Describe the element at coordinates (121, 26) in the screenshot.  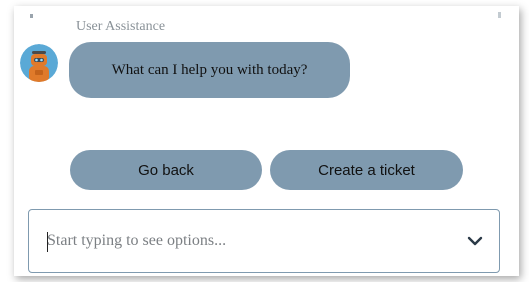
I see `sender-name: User Assistance` at that location.